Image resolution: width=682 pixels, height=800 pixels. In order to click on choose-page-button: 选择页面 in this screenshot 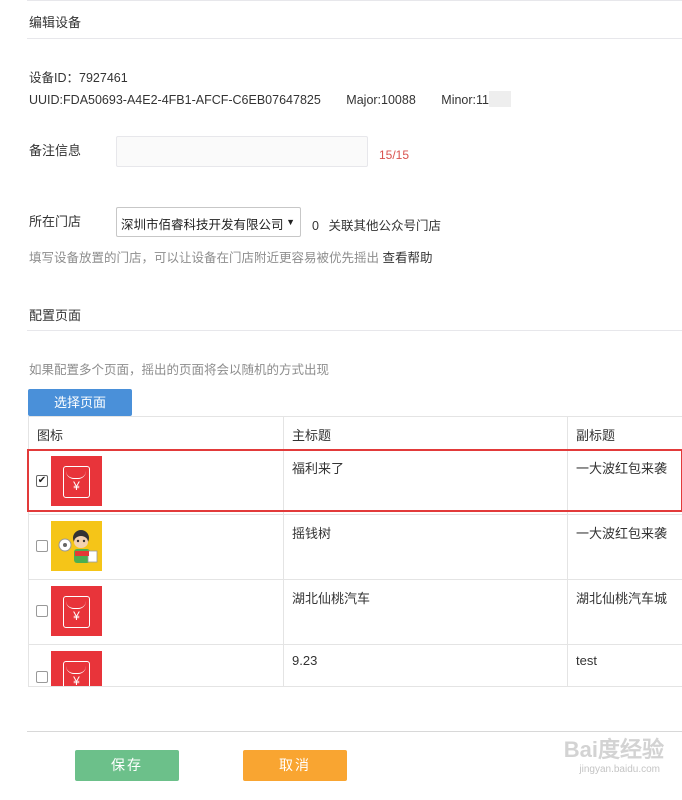, I will do `click(80, 402)`.